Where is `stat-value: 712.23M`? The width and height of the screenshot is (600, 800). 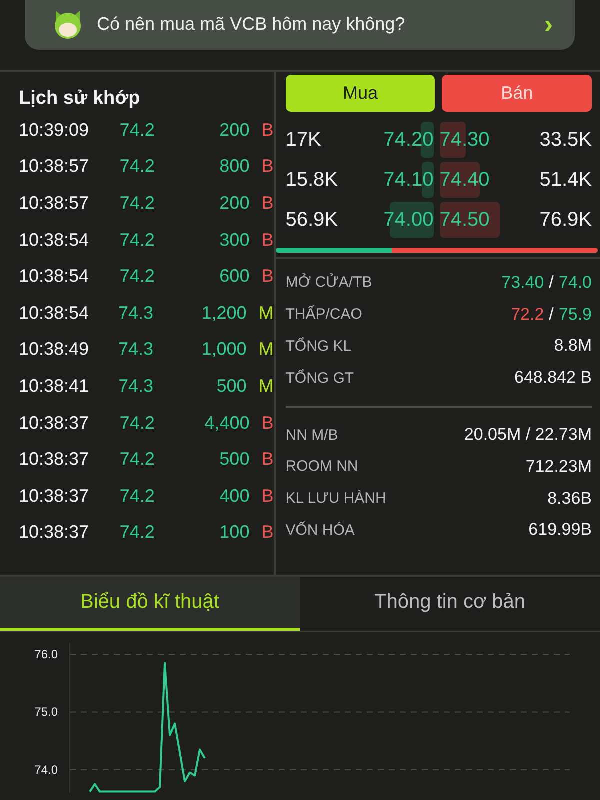 stat-value: 712.23M is located at coordinates (559, 466).